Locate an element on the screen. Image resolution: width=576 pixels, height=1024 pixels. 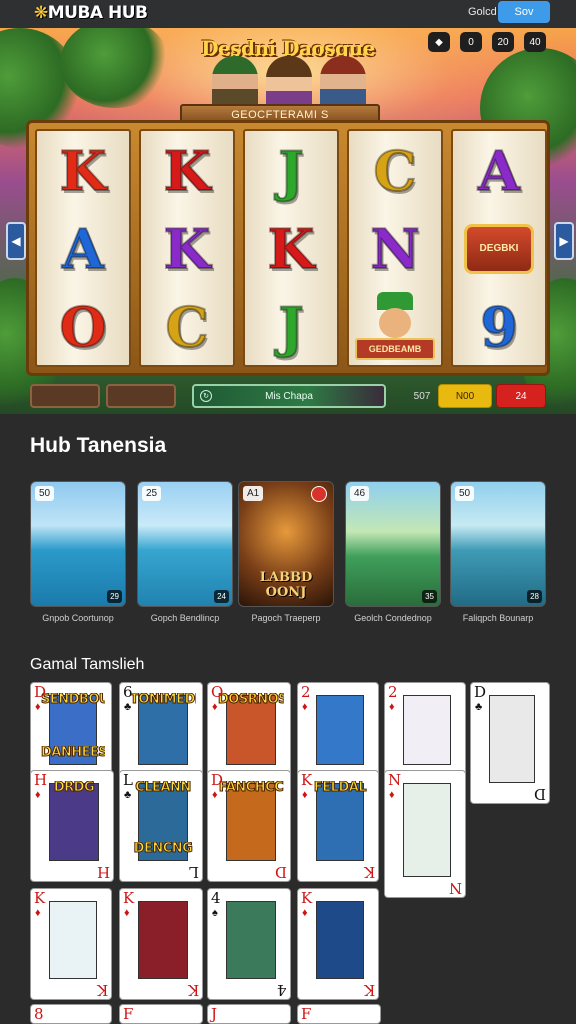
hub-card-corner: 29 is located at coordinates (114, 596).